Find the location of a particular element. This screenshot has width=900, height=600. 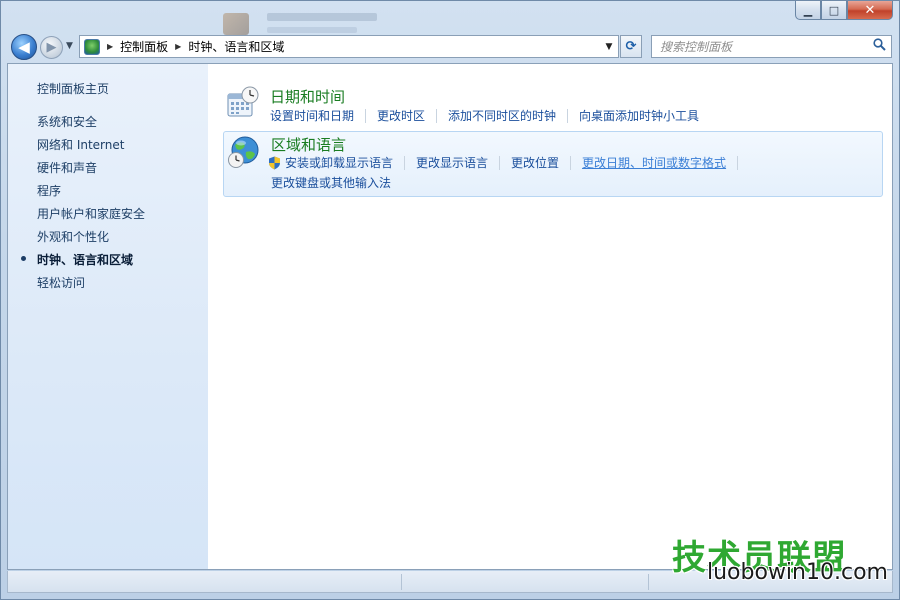

control-panel-icon is located at coordinates (92, 46).